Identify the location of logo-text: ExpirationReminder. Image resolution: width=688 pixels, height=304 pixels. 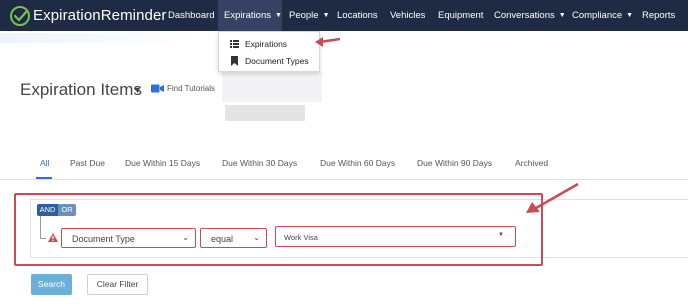
(100, 15).